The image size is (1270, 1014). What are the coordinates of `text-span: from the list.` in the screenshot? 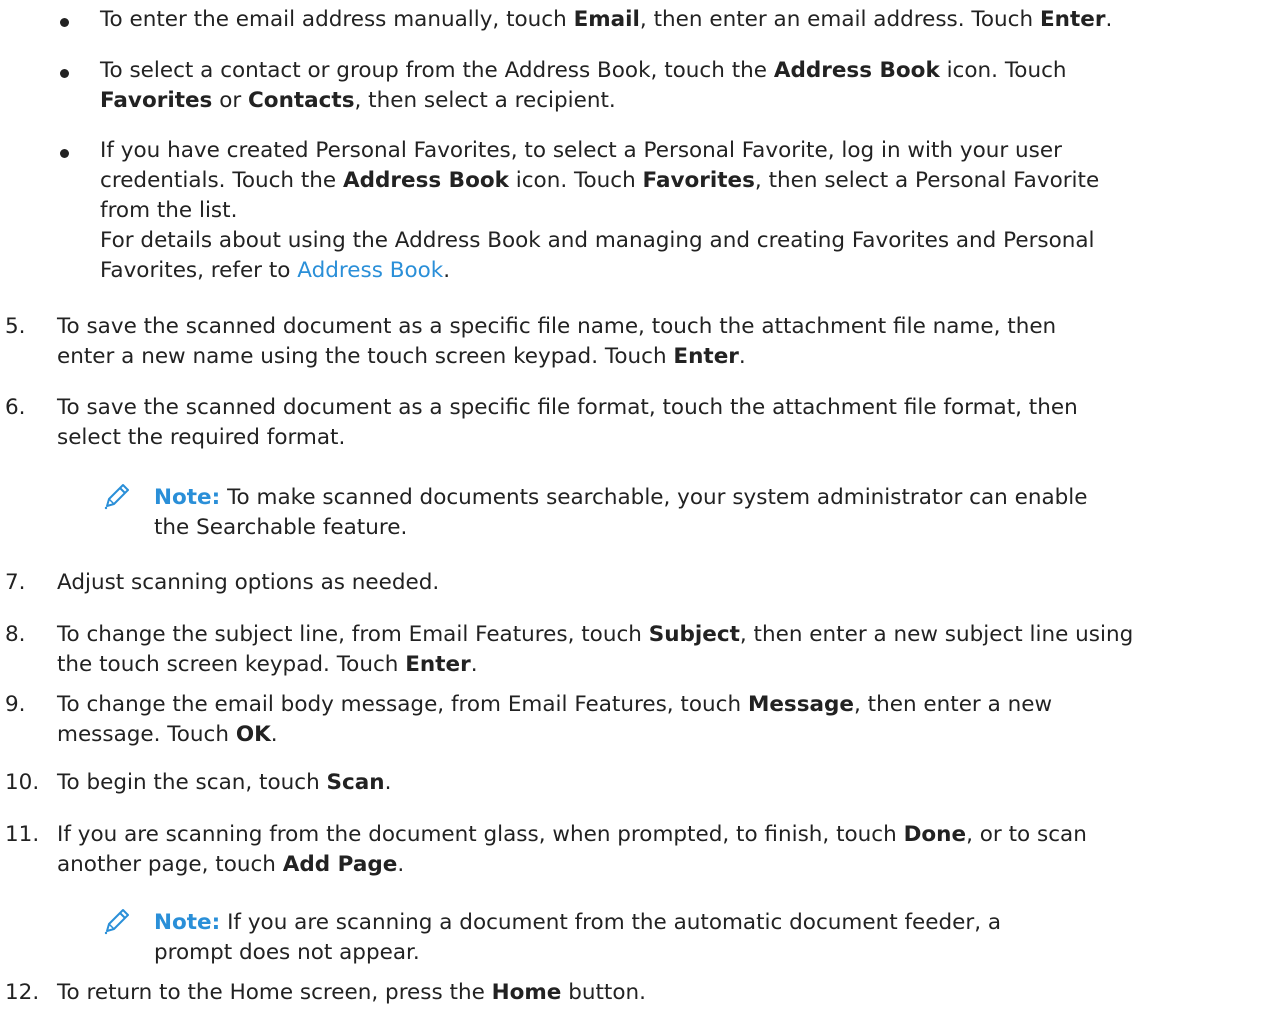 It's located at (169, 210).